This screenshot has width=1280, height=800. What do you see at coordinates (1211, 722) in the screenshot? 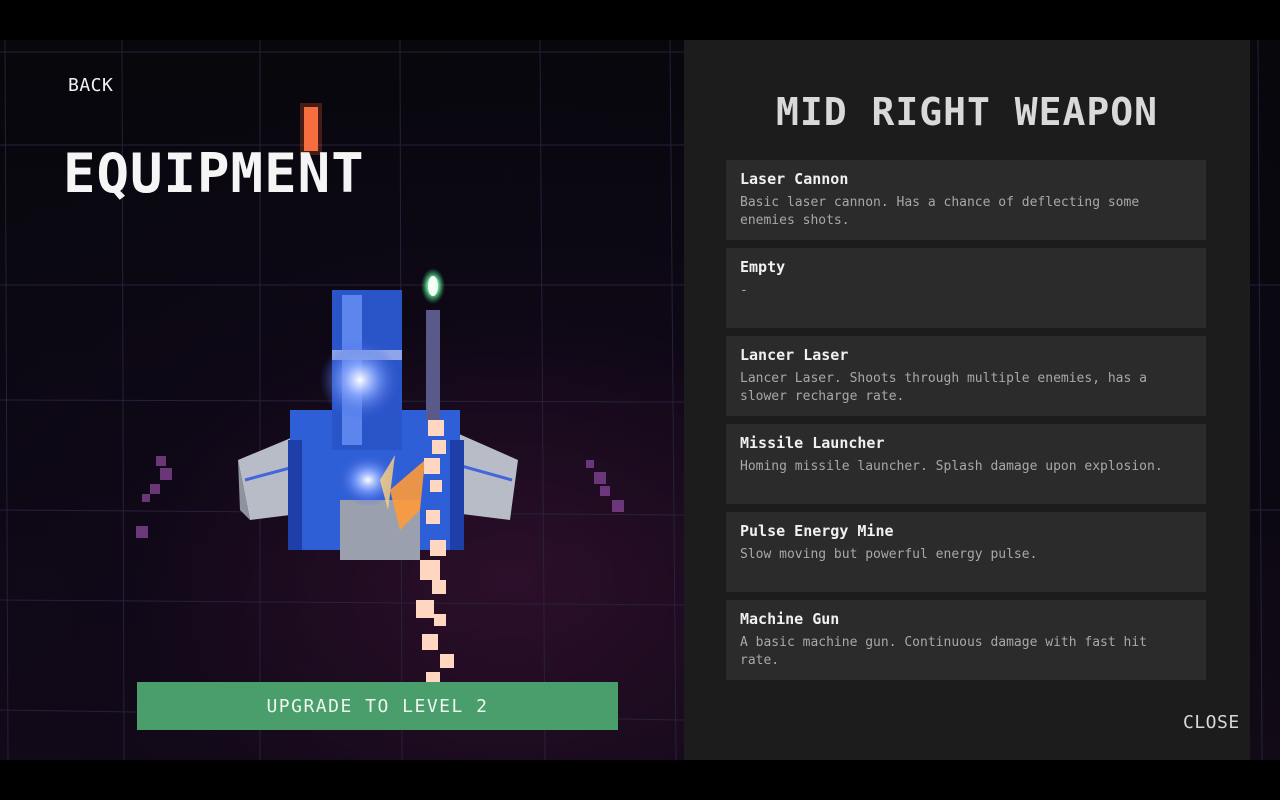
I see `close-button: CLOSE` at bounding box center [1211, 722].